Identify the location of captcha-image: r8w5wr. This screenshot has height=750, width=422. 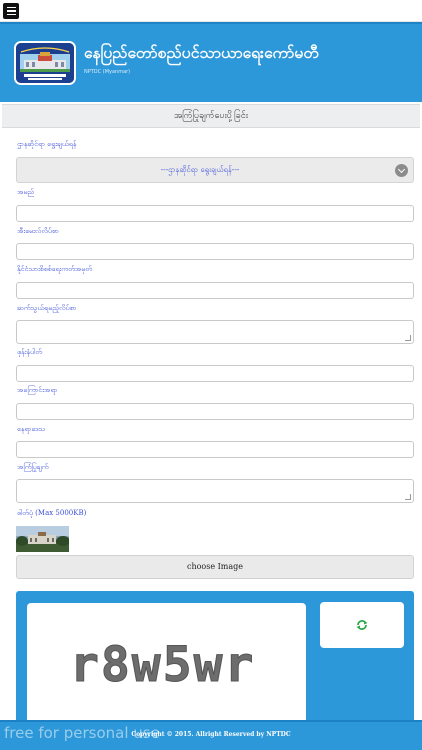
(166, 662).